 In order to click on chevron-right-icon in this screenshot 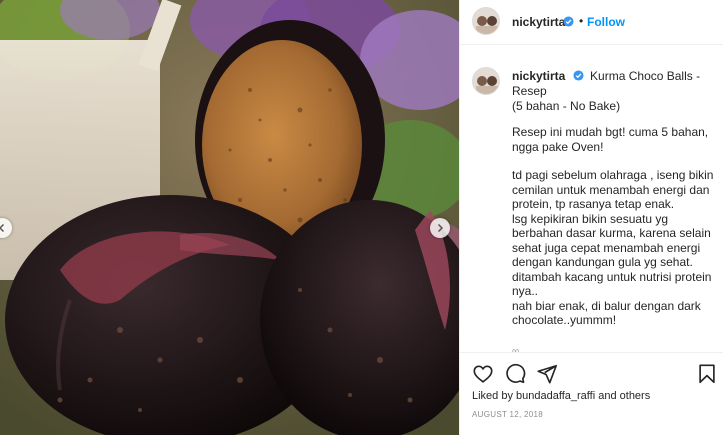, I will do `click(440, 228)`.